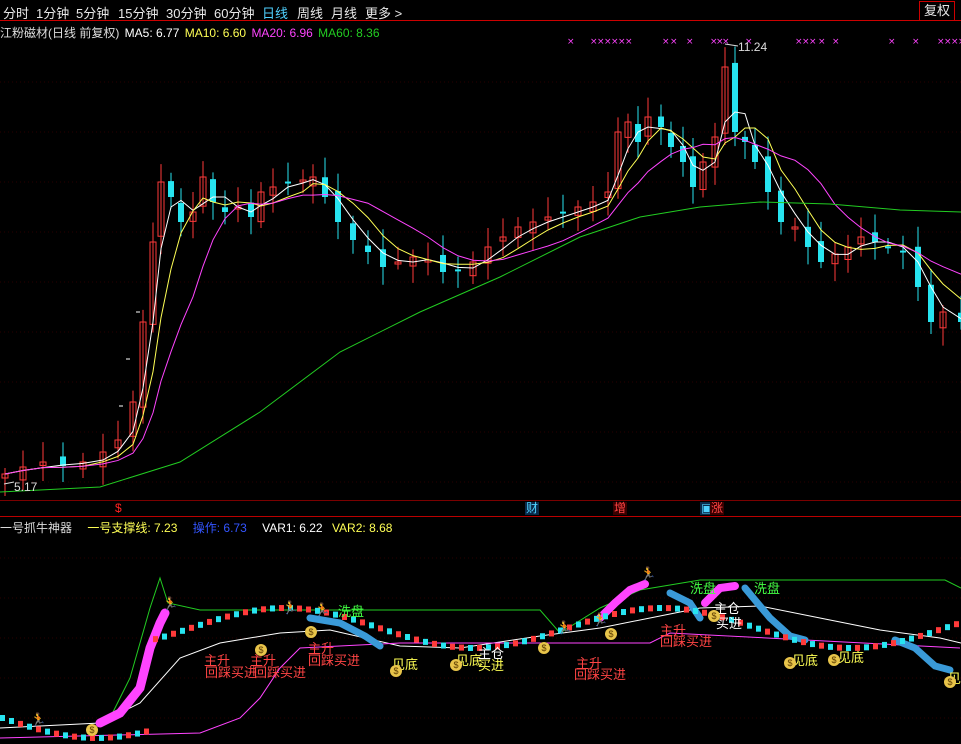  What do you see at coordinates (620, 508) in the screenshot?
I see `increase-event-marker: 增` at bounding box center [620, 508].